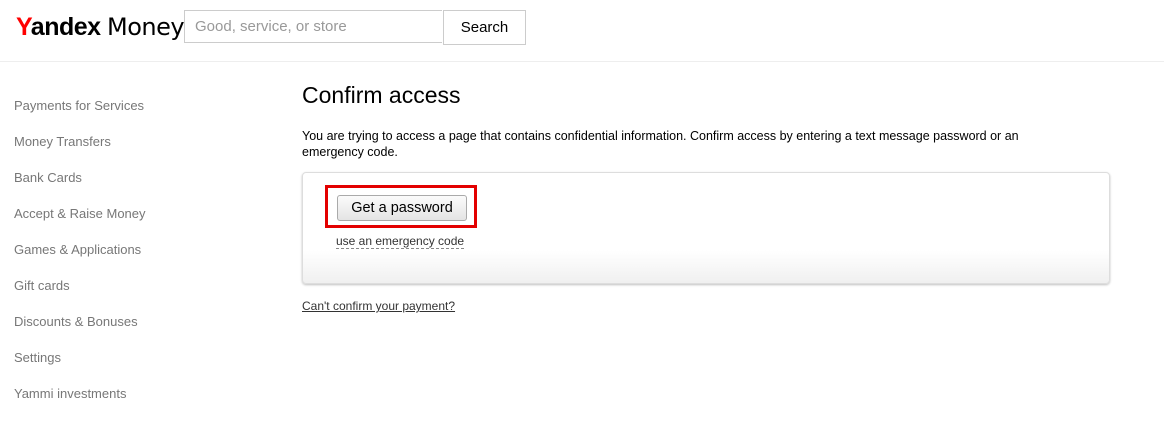 This screenshot has height=429, width=1164. What do you see at coordinates (402, 208) in the screenshot?
I see `get-password-button: Get a password` at bounding box center [402, 208].